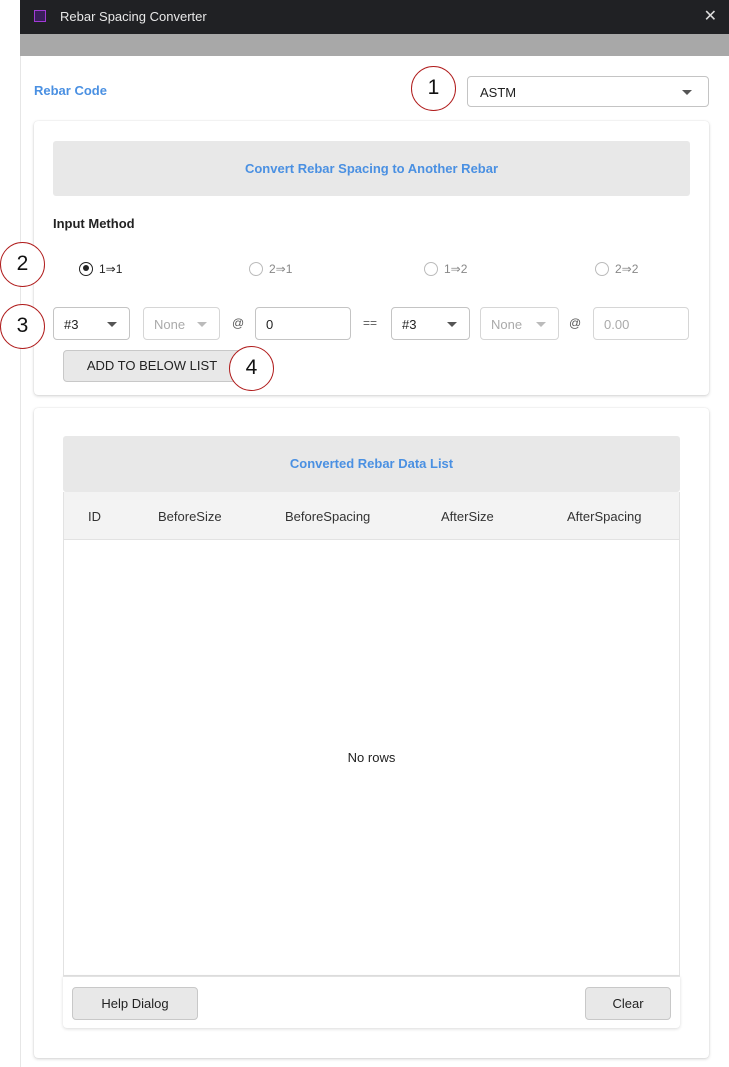 The height and width of the screenshot is (1067, 729). What do you see at coordinates (498, 92) in the screenshot?
I see `rebar-code-value: ASTM` at bounding box center [498, 92].